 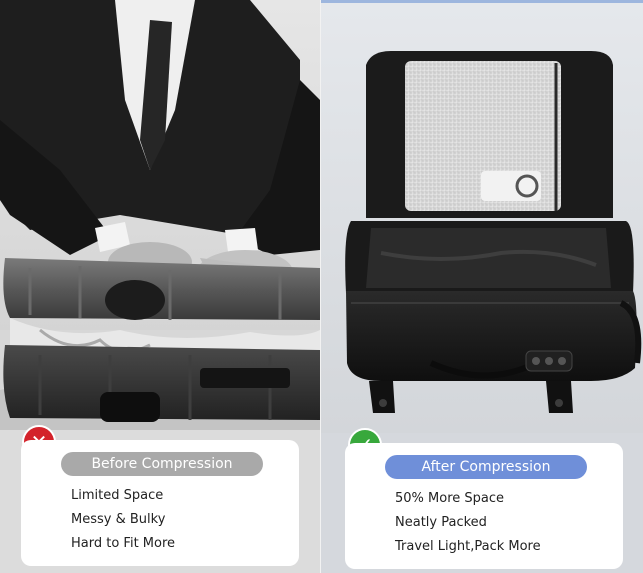 What do you see at coordinates (450, 498) in the screenshot?
I see `list-item: 50% More Space` at bounding box center [450, 498].